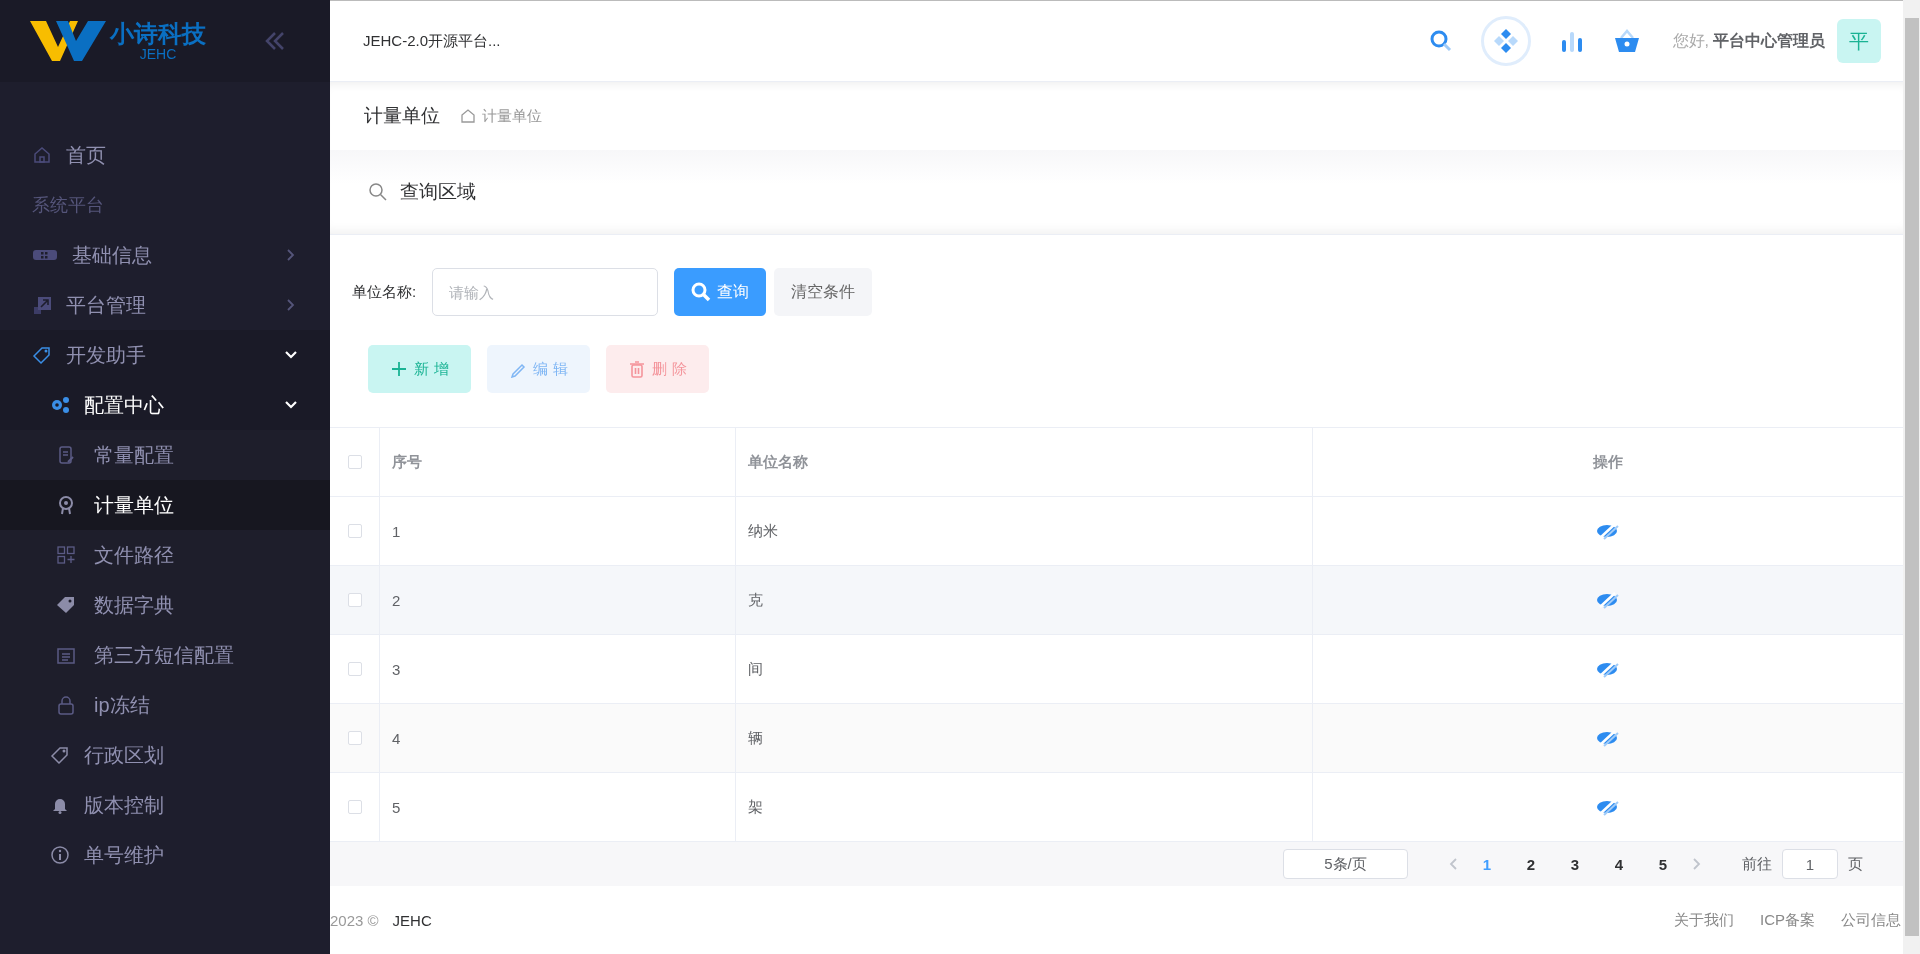 The height and width of the screenshot is (954, 1920). Describe the element at coordinates (68, 205) in the screenshot. I see `section-label: 系统平台` at that location.